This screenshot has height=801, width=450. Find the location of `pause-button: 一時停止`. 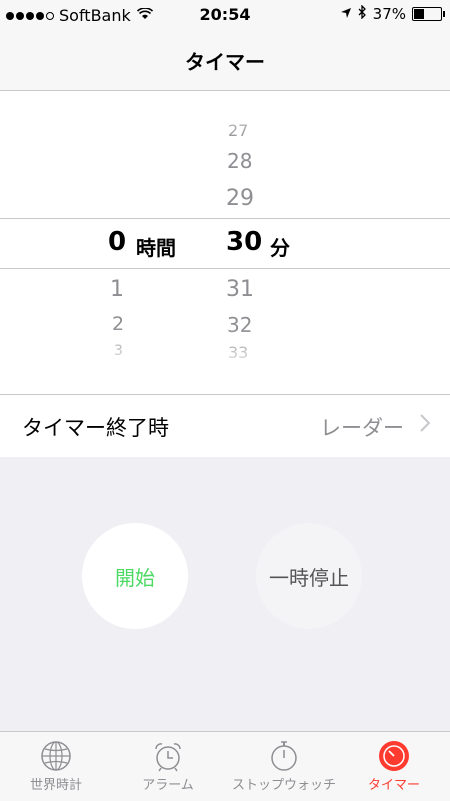

pause-button: 一時停止 is located at coordinates (309, 576).